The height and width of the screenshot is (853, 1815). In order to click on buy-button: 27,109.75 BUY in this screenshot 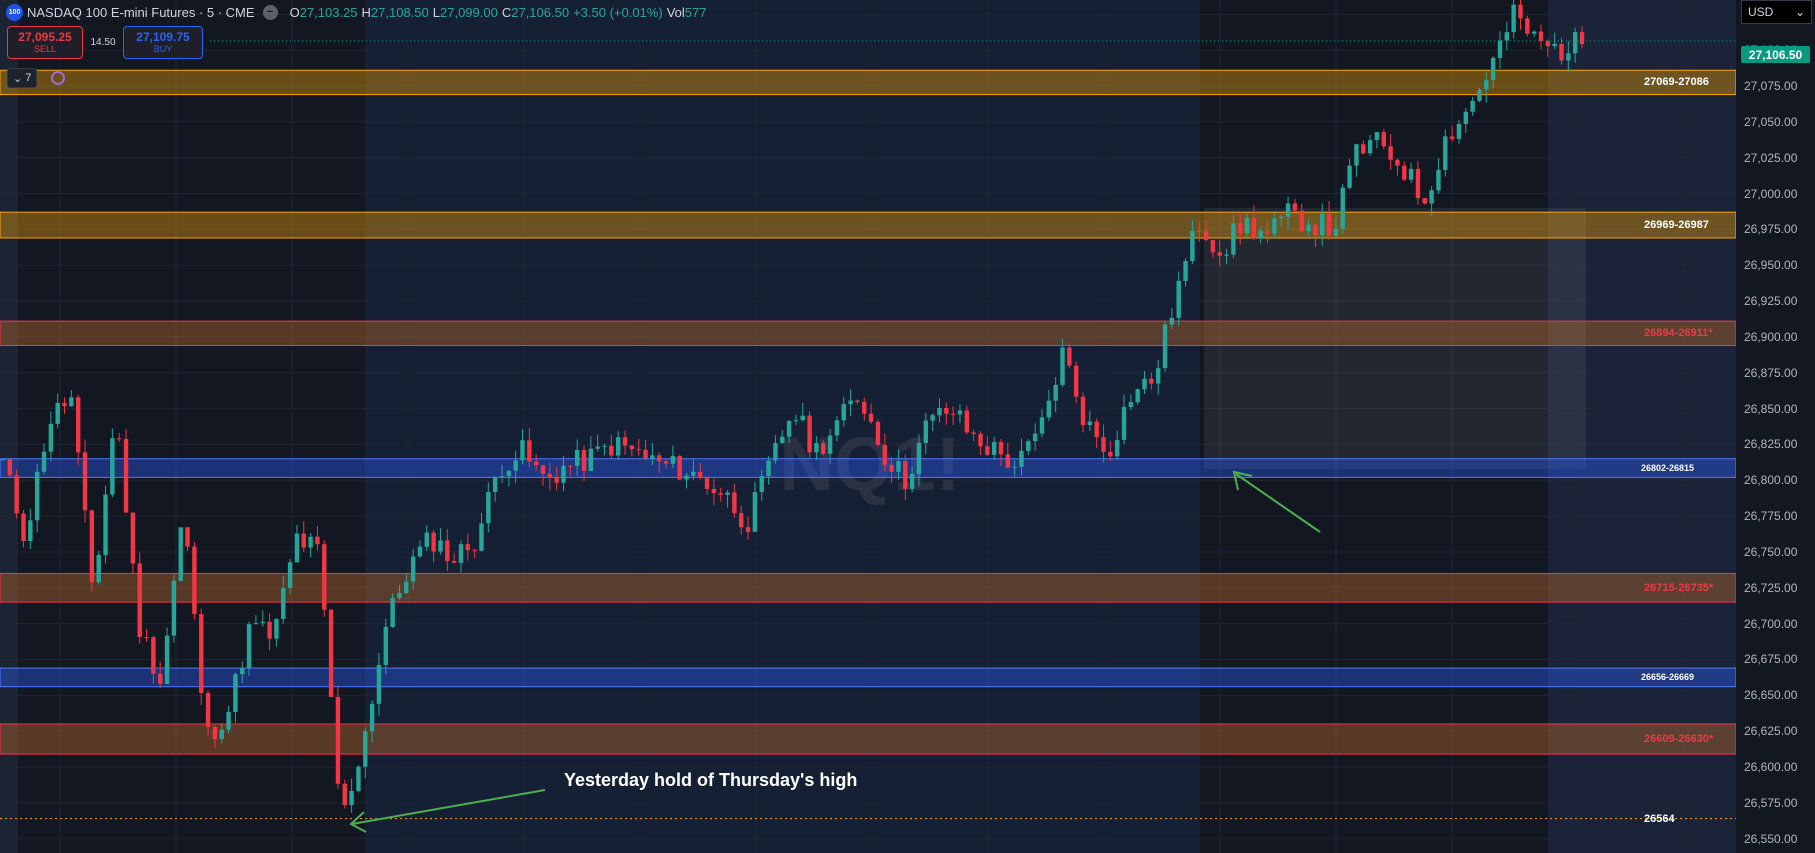, I will do `click(163, 42)`.